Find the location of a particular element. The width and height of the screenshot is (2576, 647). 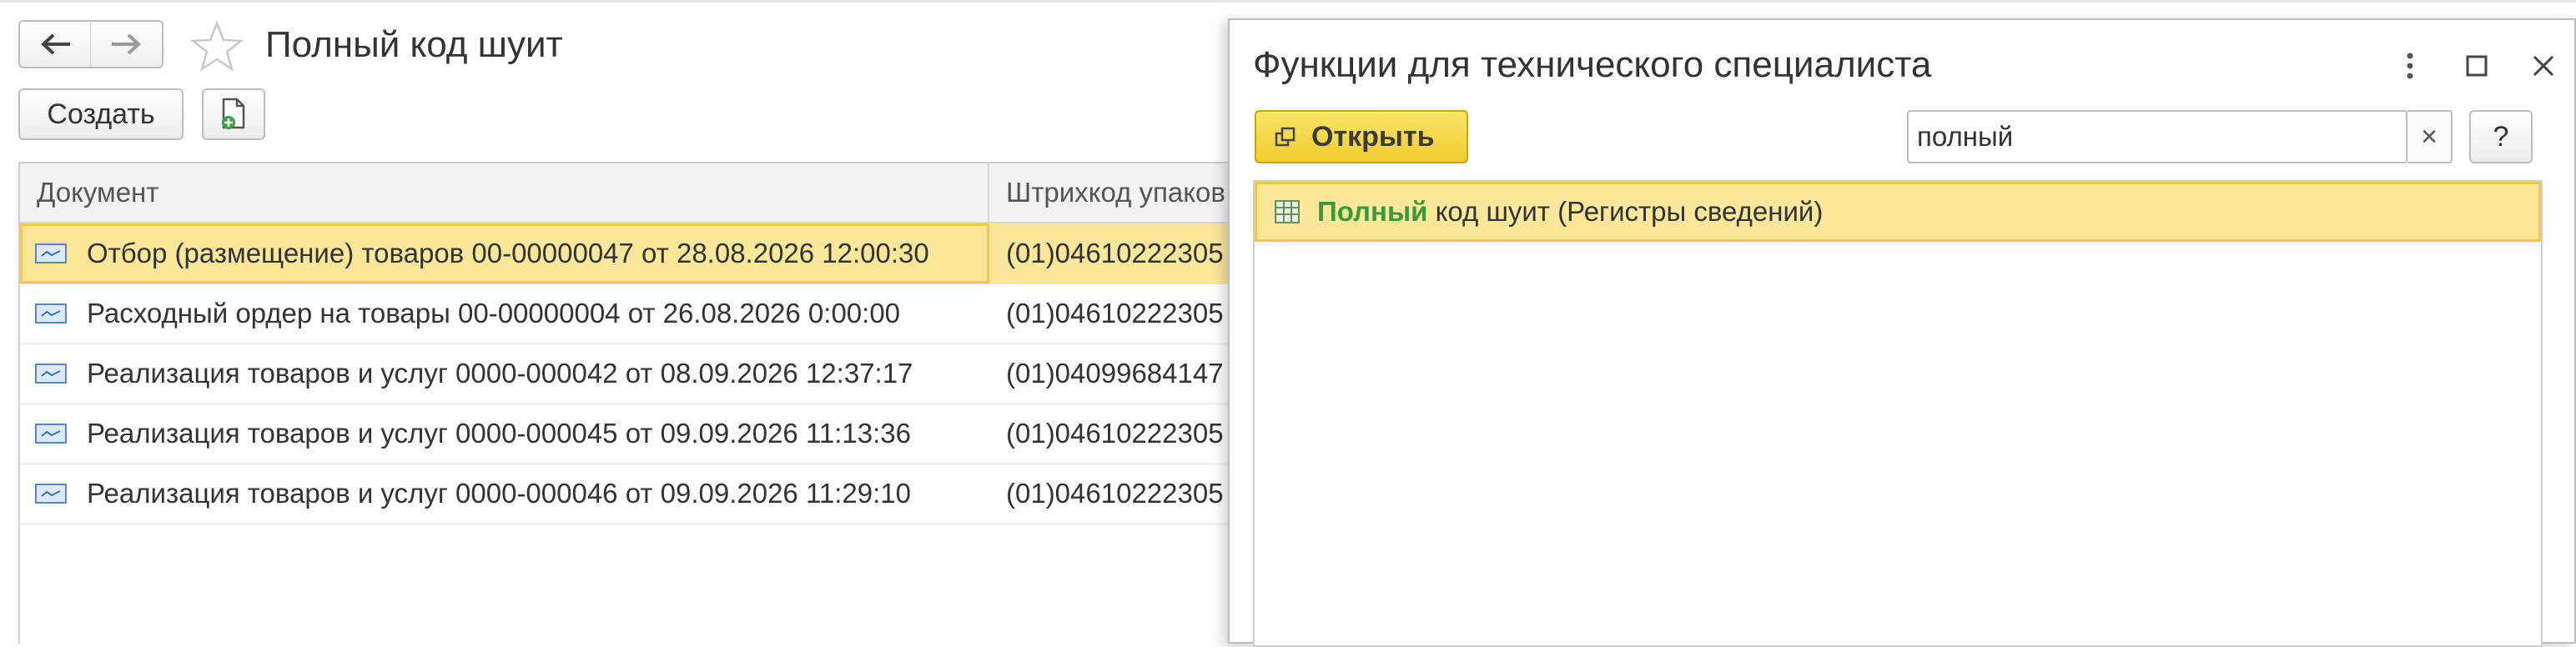

open-button-label: Открыть is located at coordinates (1373, 137).